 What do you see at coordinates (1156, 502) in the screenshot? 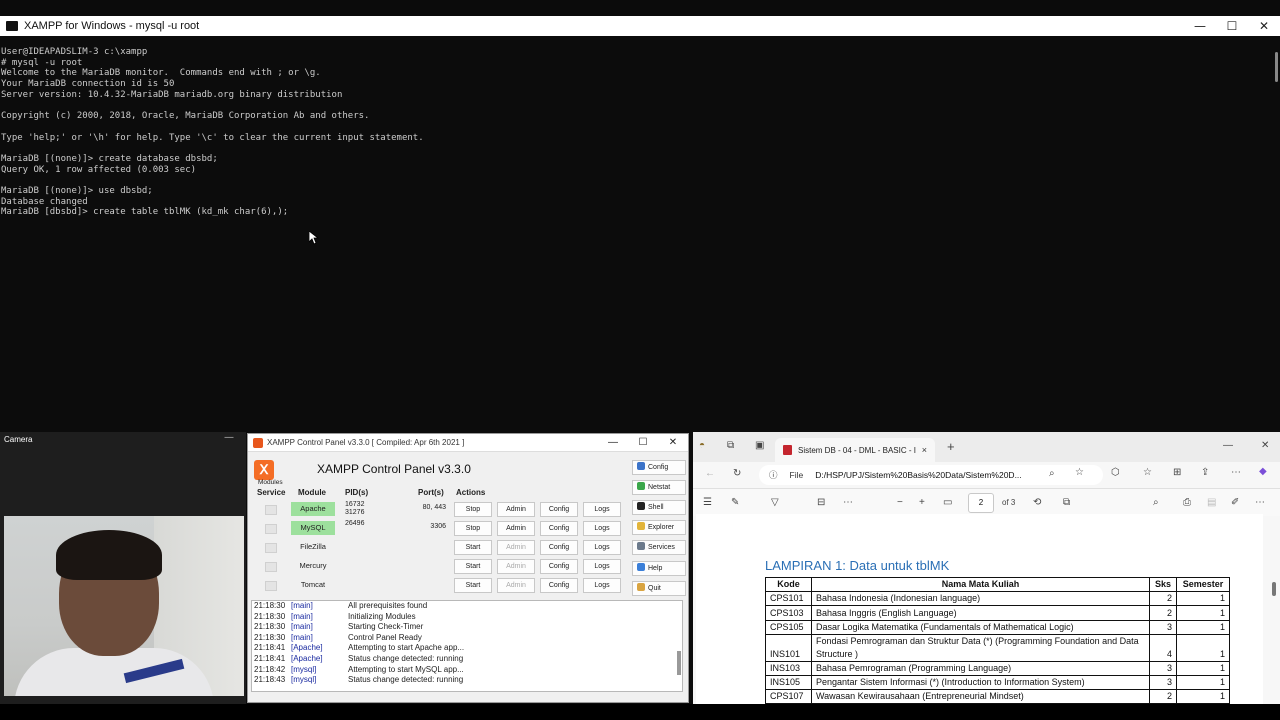
I see `find-icon: ⌕` at bounding box center [1156, 502].